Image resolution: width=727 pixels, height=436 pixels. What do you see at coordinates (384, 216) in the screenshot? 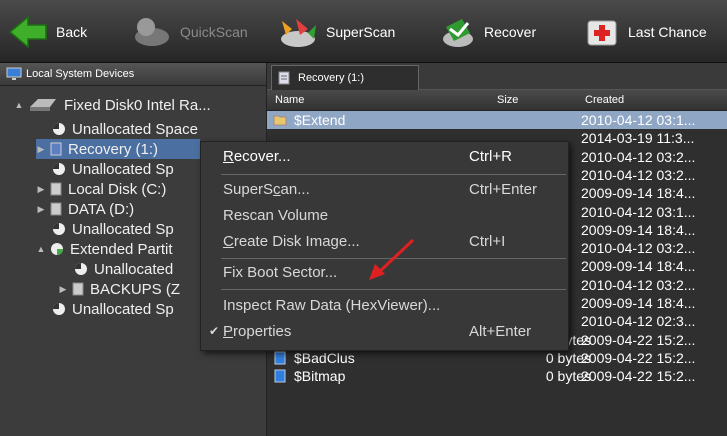
I see `menu-rescan-volume: Rescan Volume` at bounding box center [384, 216].